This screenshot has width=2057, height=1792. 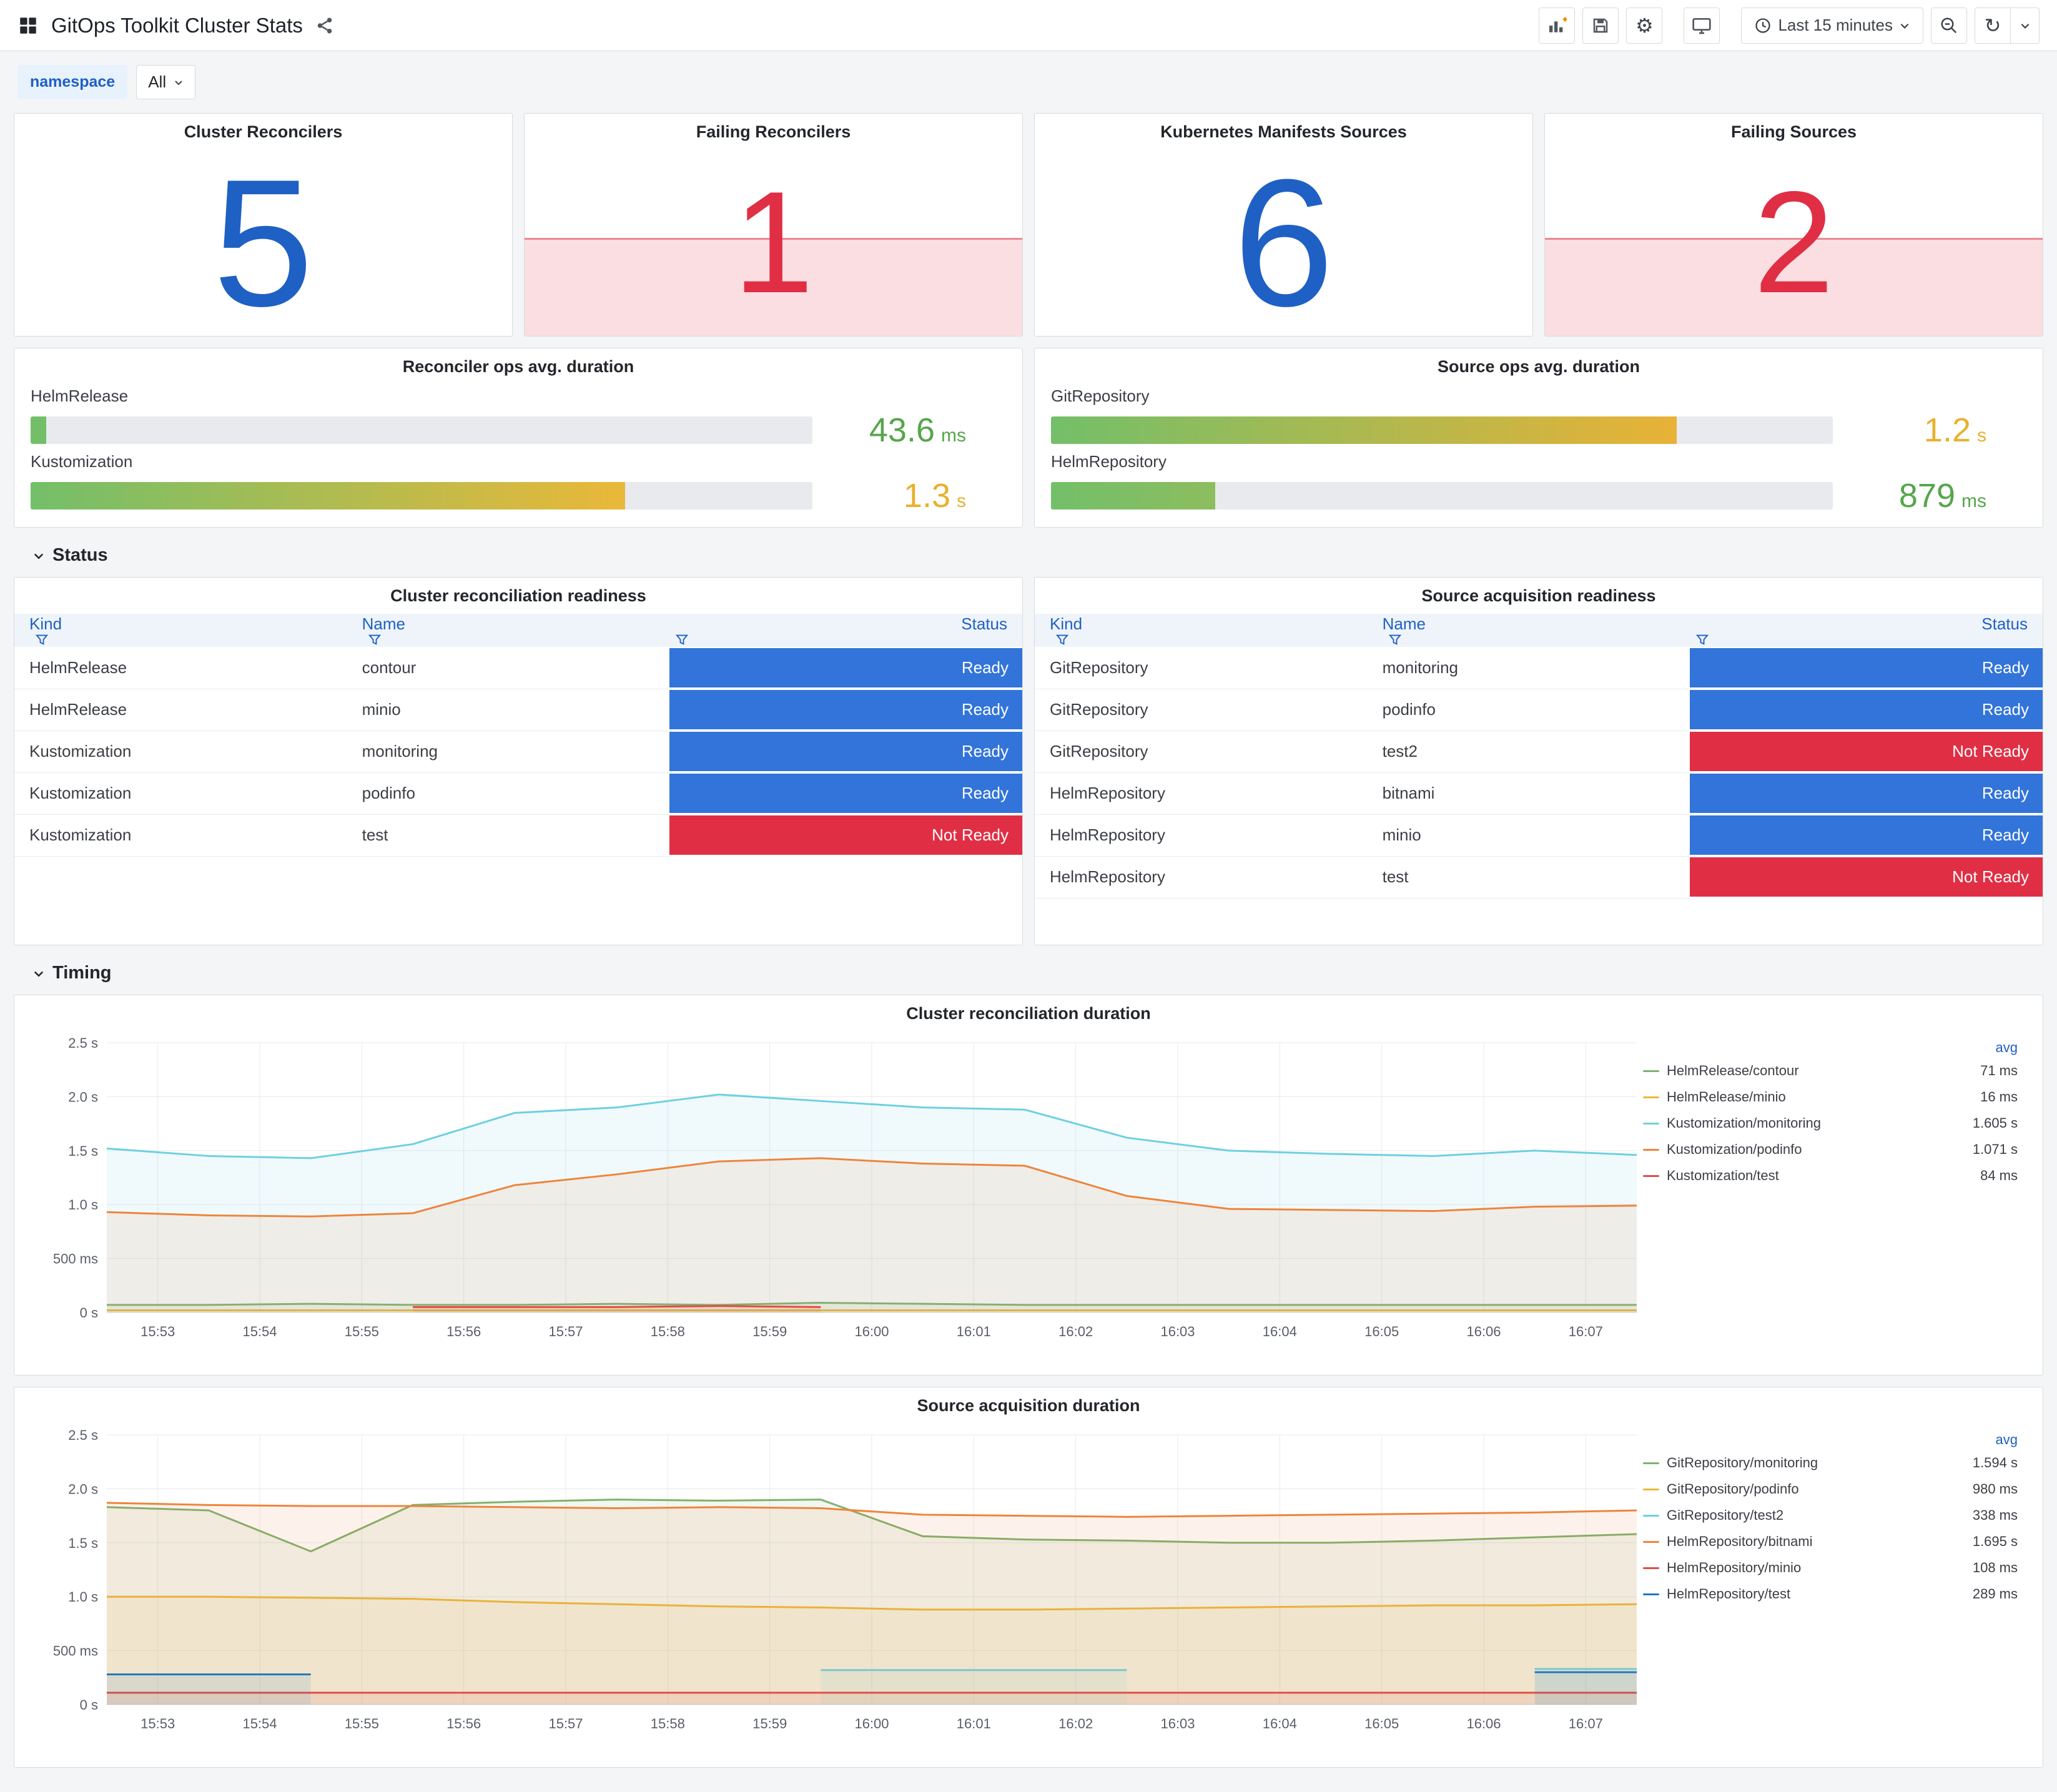 I want to click on dashboard-title: GitOps Toolkit Cluster Stats, so click(x=177, y=25).